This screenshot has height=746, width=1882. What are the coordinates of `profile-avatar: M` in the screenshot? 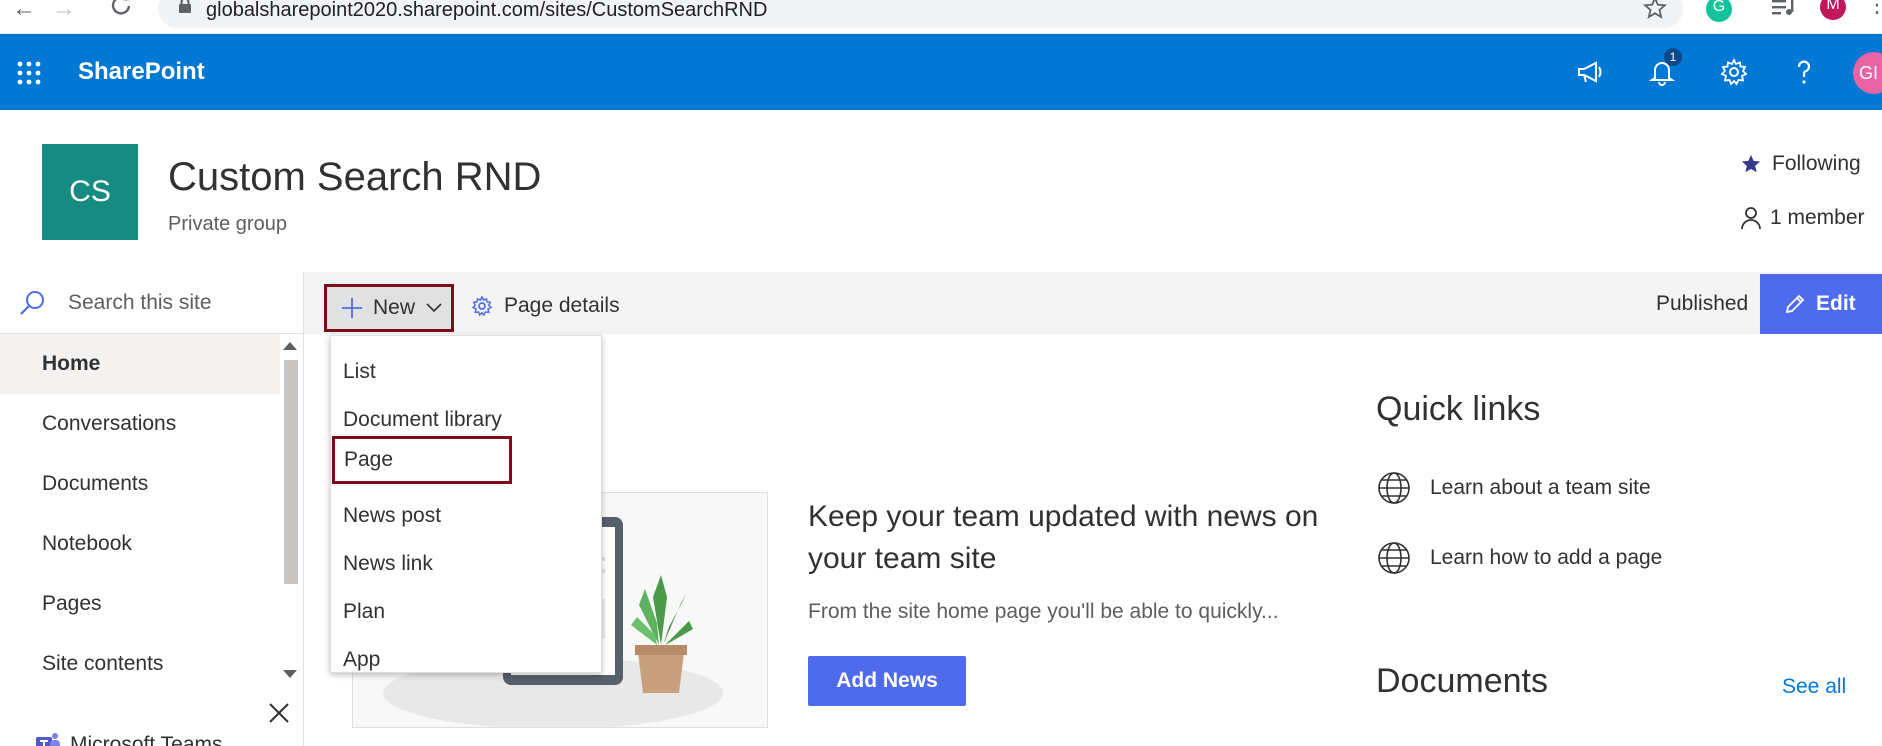 It's located at (1833, 10).